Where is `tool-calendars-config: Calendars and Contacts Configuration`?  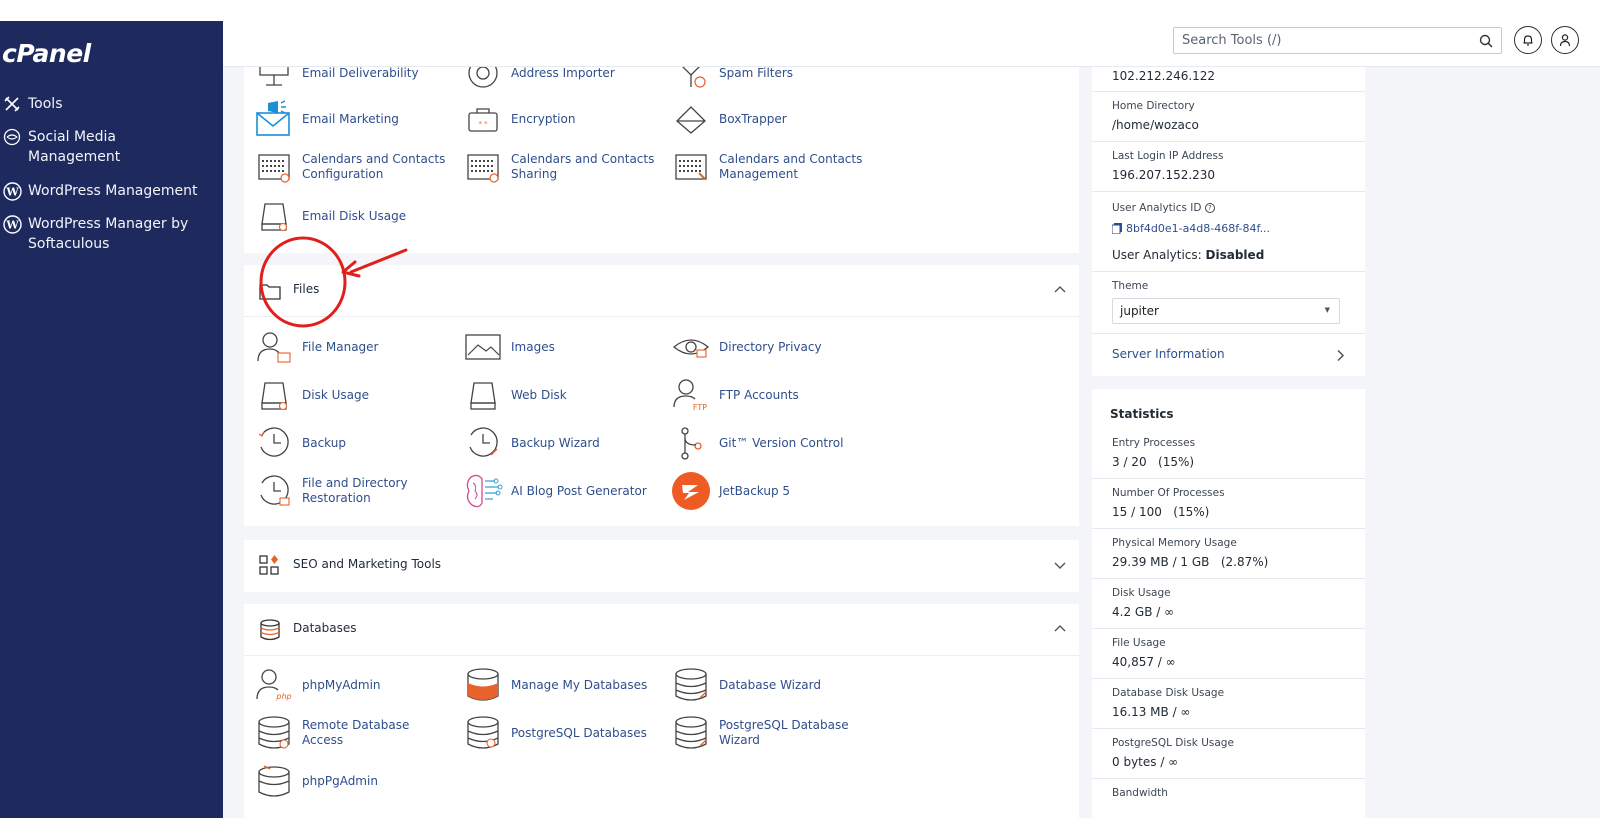 tool-calendars-config: Calendars and Contacts Configuration is located at coordinates (353, 167).